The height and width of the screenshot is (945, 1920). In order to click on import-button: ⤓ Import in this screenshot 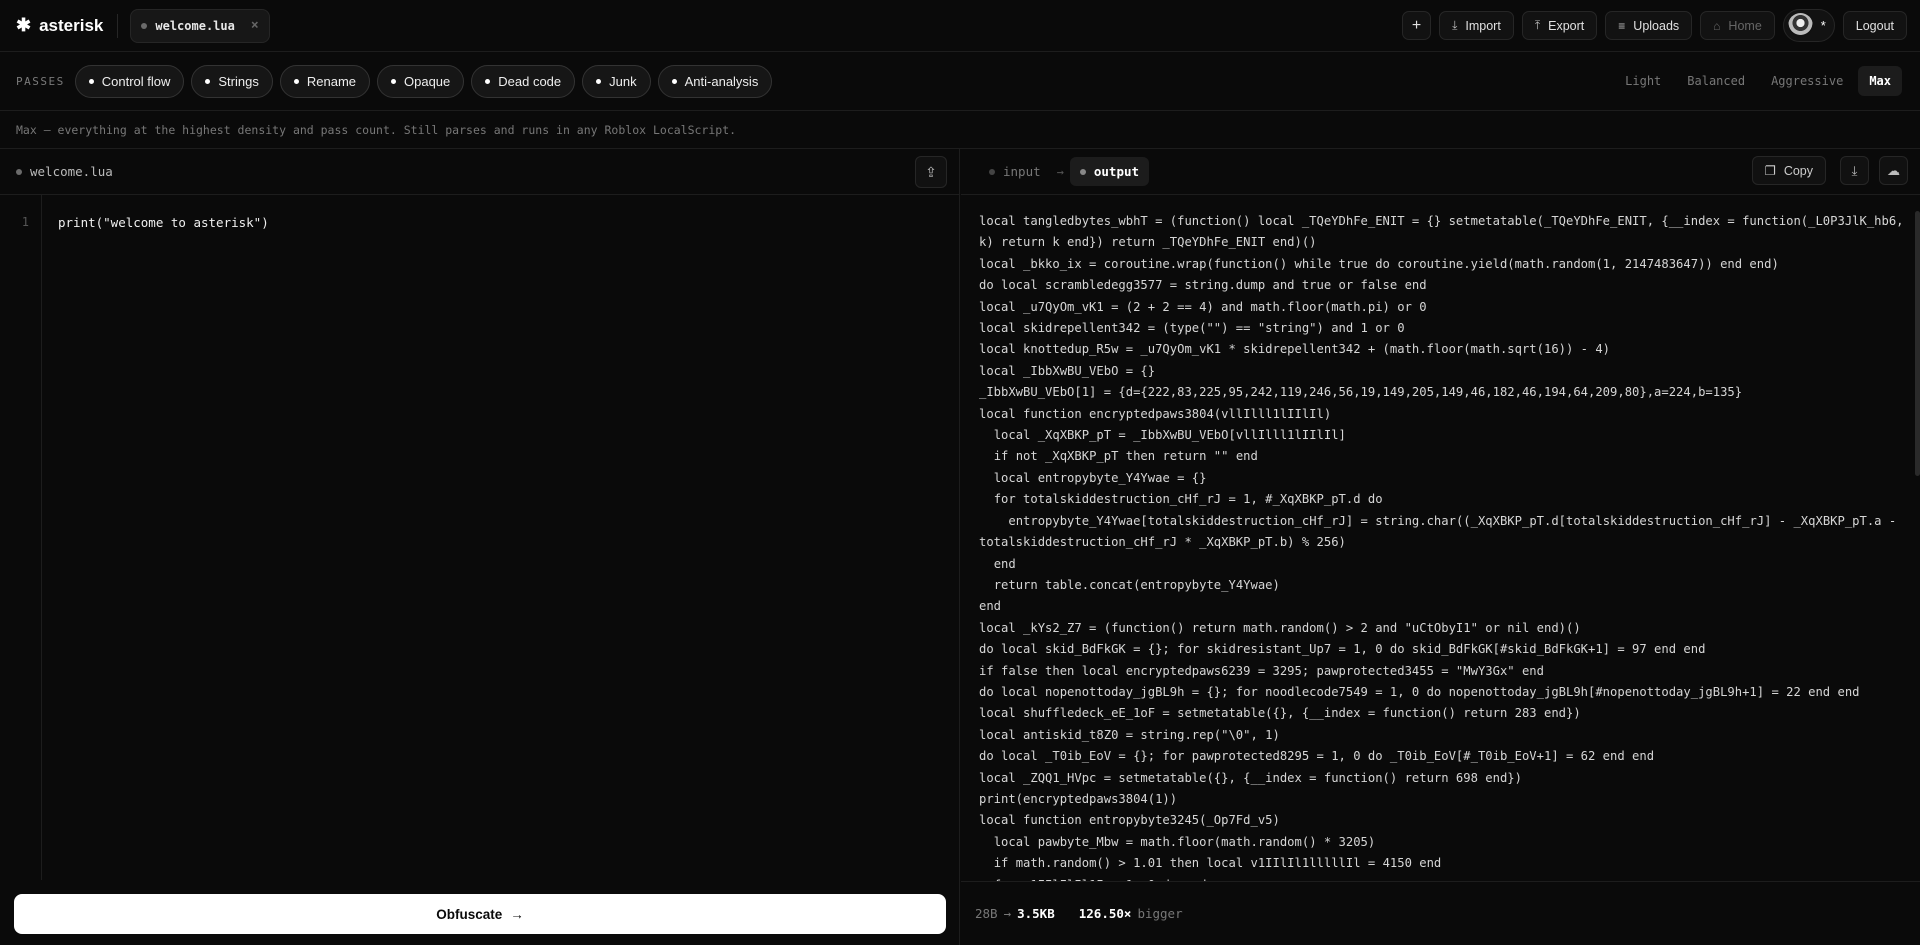, I will do `click(1476, 25)`.